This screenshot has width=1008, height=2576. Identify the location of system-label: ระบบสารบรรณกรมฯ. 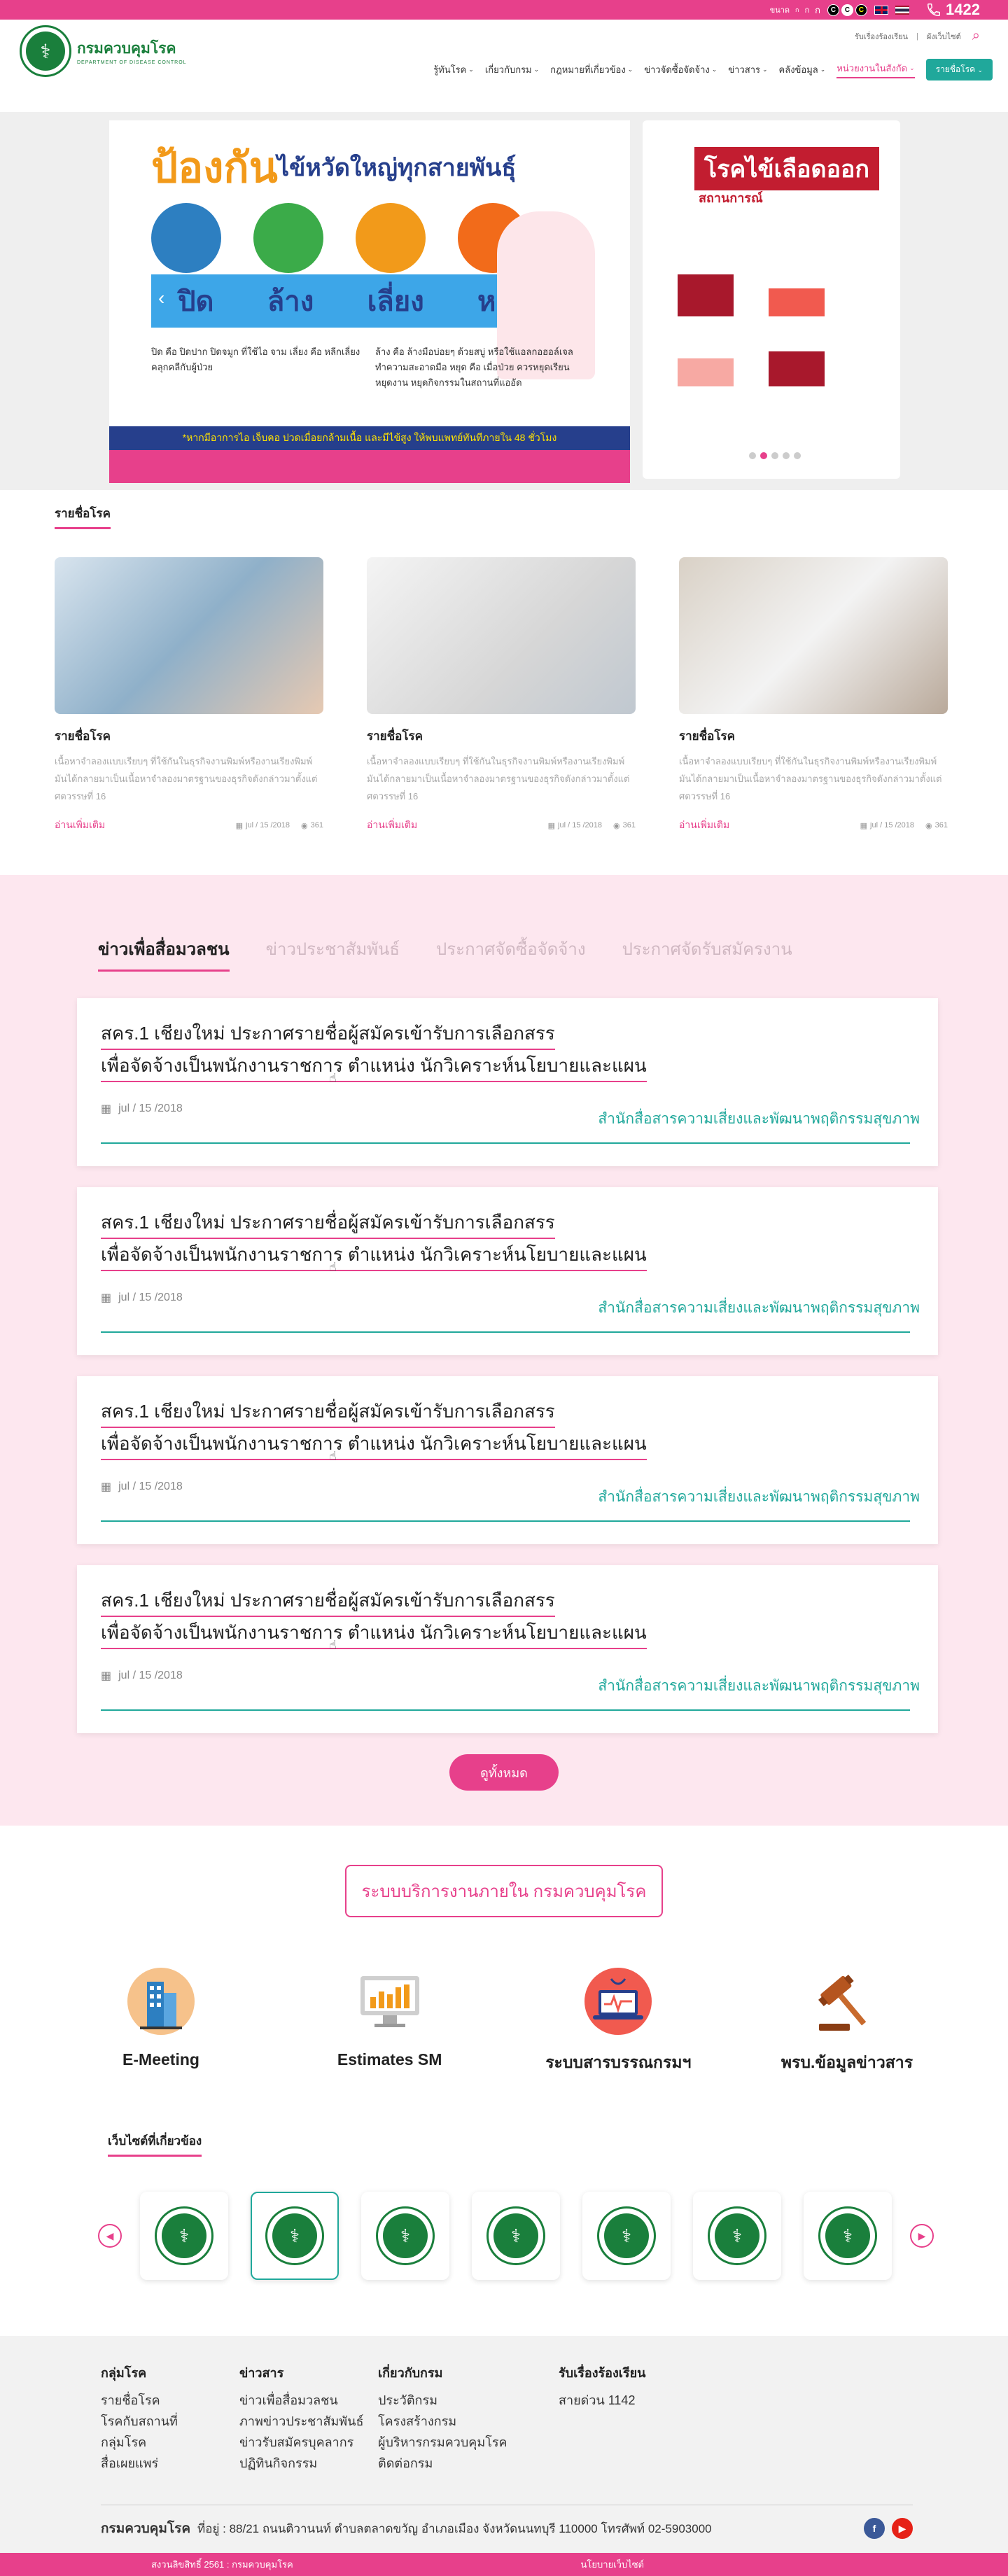
(618, 2062).